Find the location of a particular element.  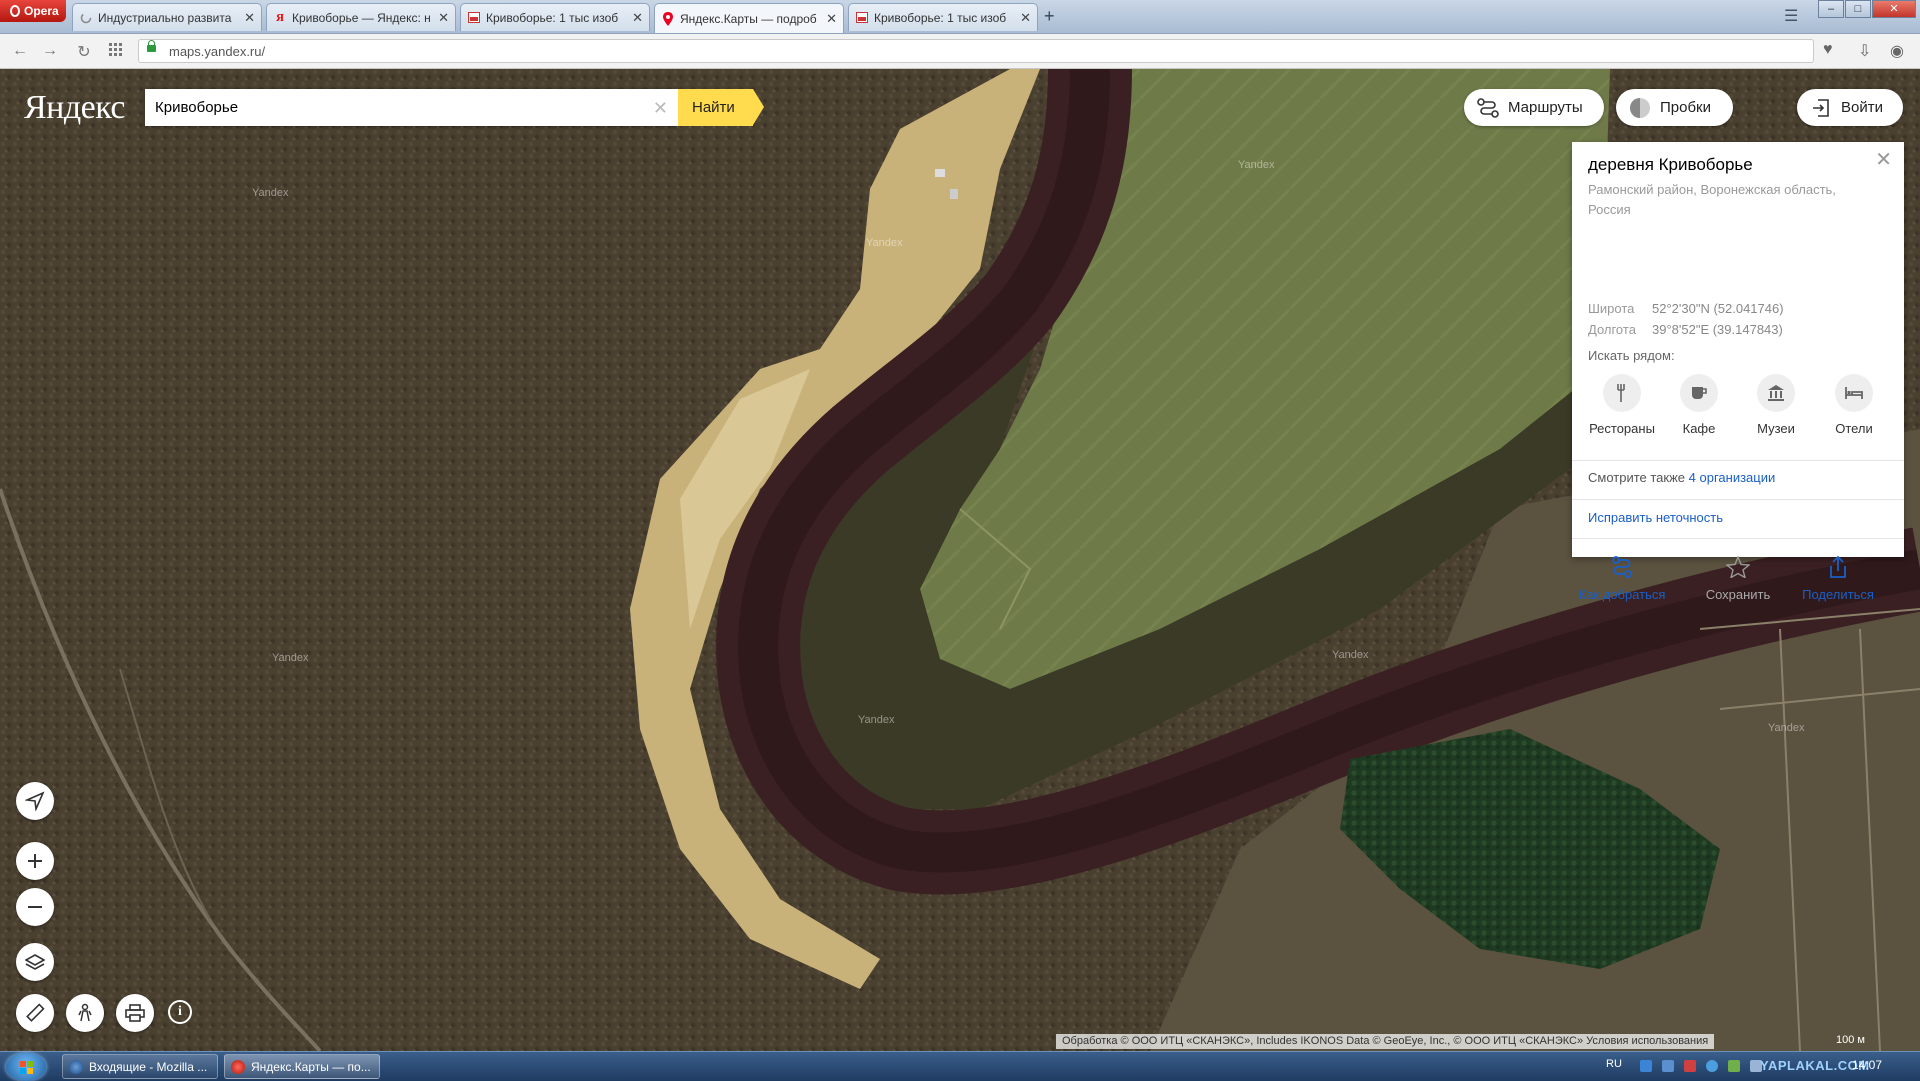

minimize-button: – is located at coordinates (1831, 9).